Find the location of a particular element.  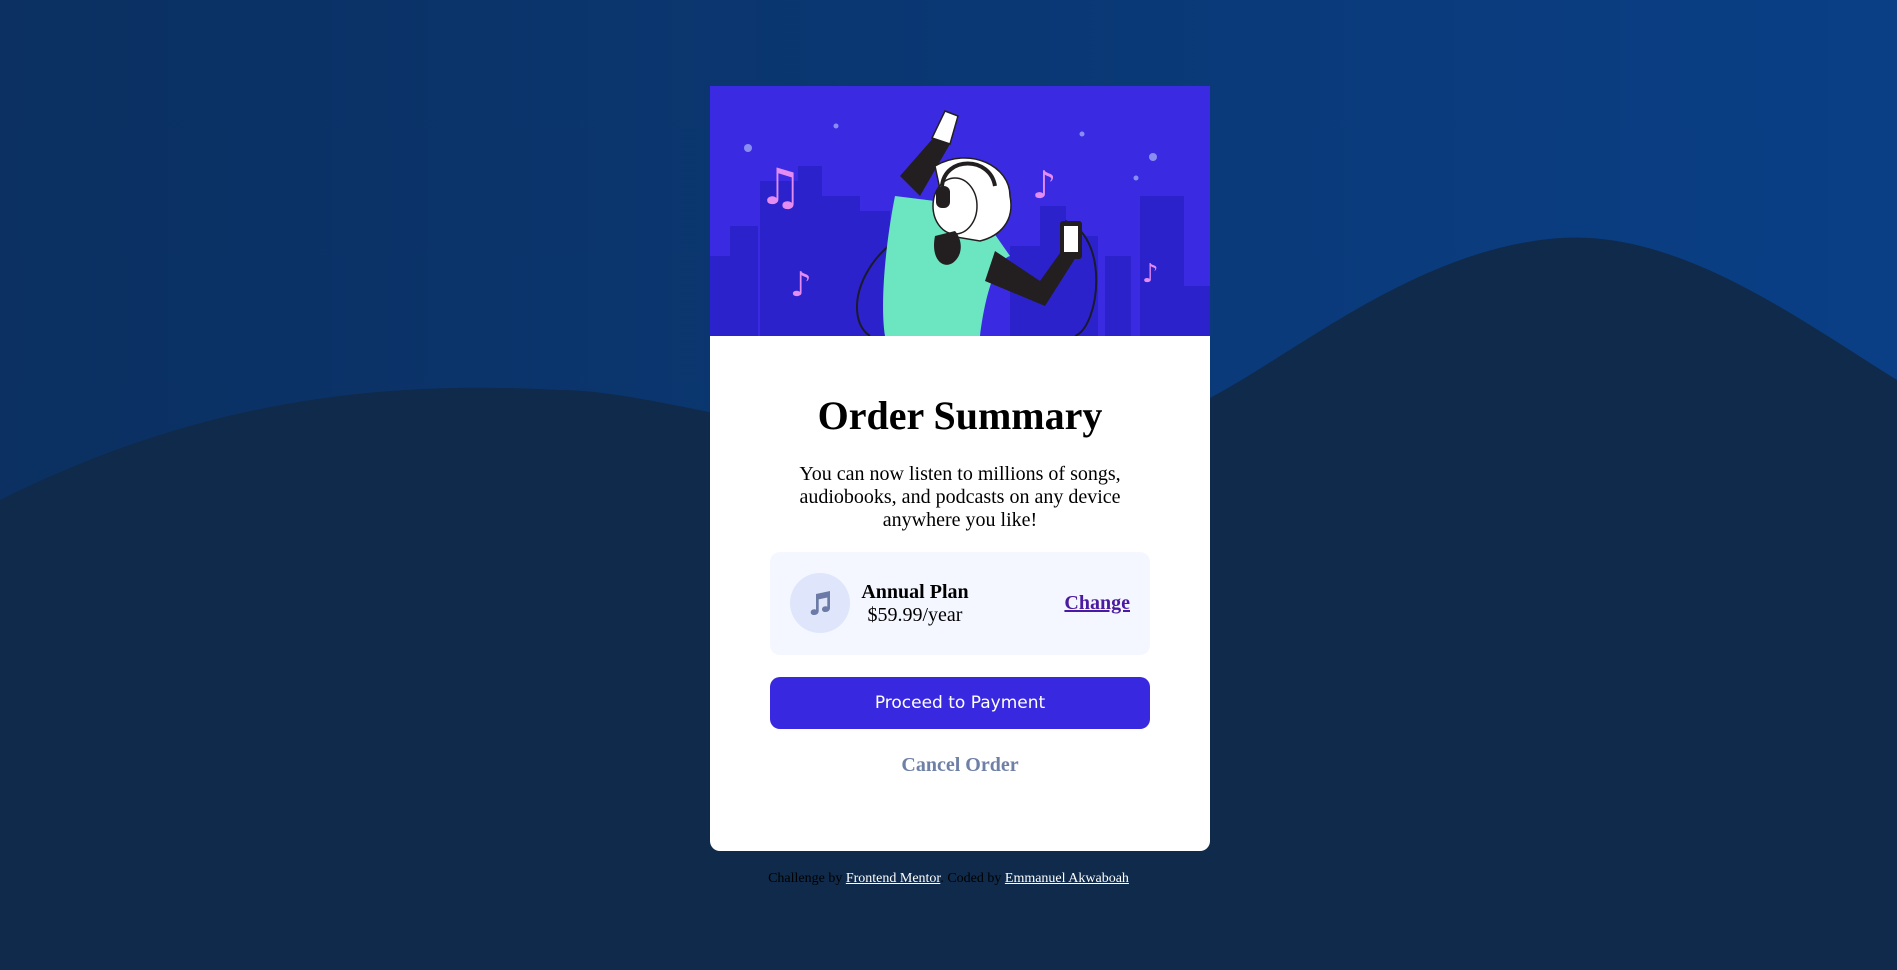

change-plan-link: Change is located at coordinates (1097, 603).